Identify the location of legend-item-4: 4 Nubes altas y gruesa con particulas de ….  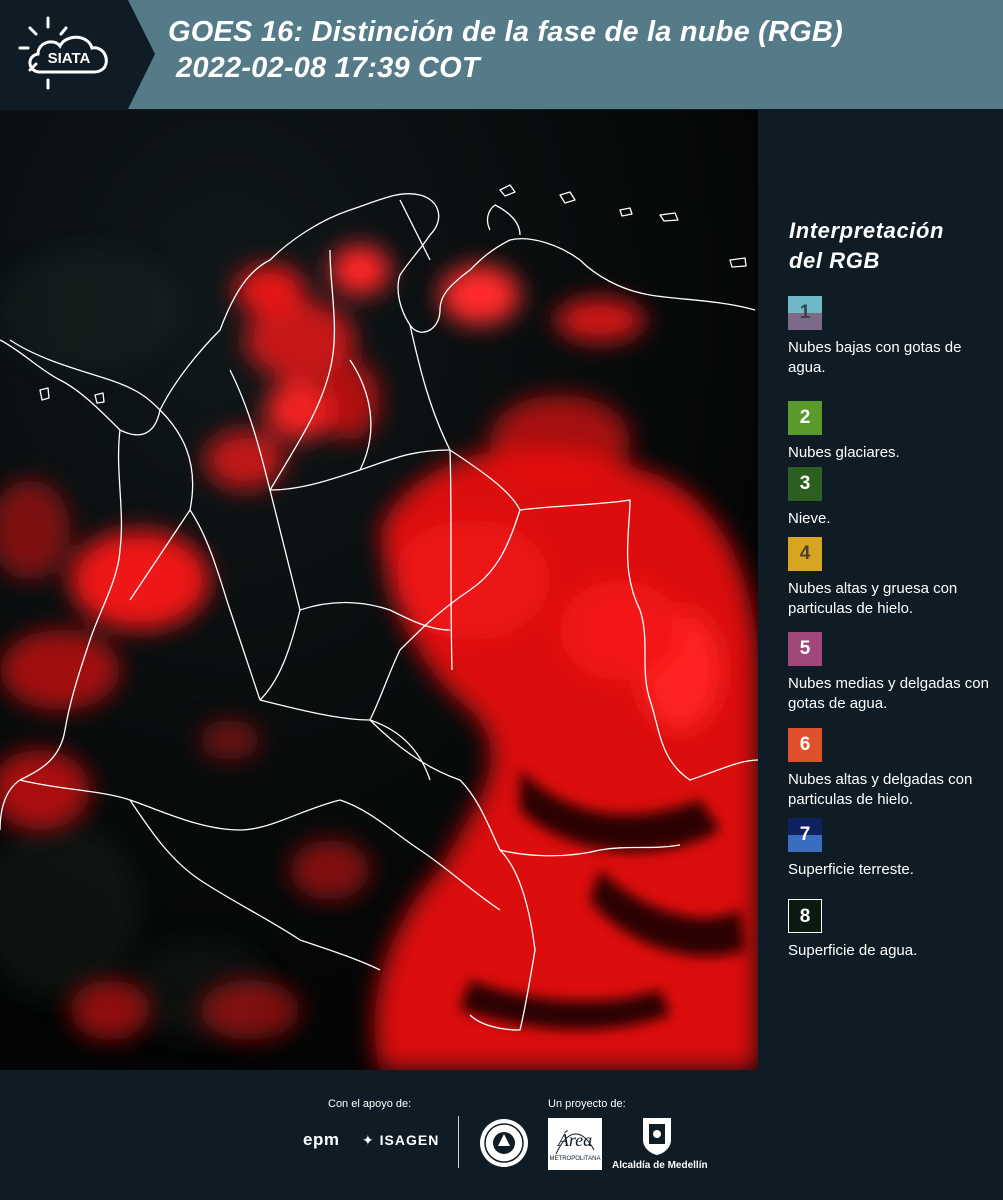
(895, 578).